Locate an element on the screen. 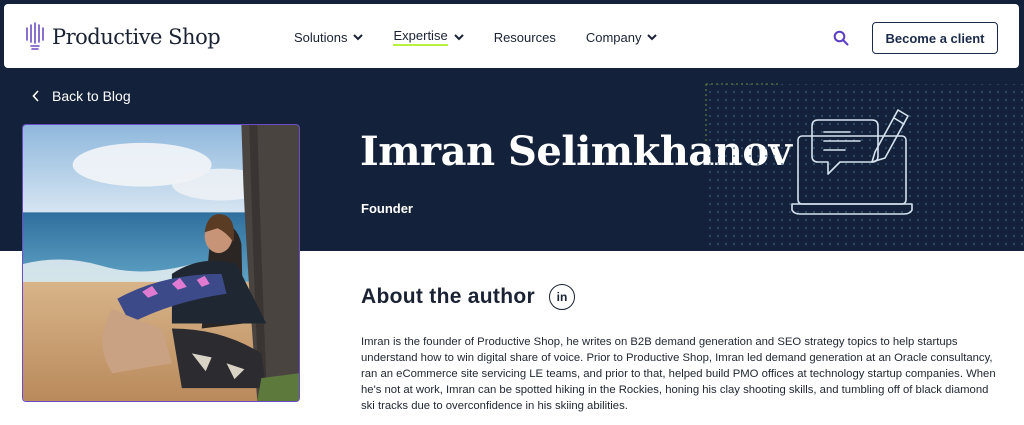 Image resolution: width=1024 pixels, height=425 pixels. nav-item-expertise: Expertise is located at coordinates (428, 37).